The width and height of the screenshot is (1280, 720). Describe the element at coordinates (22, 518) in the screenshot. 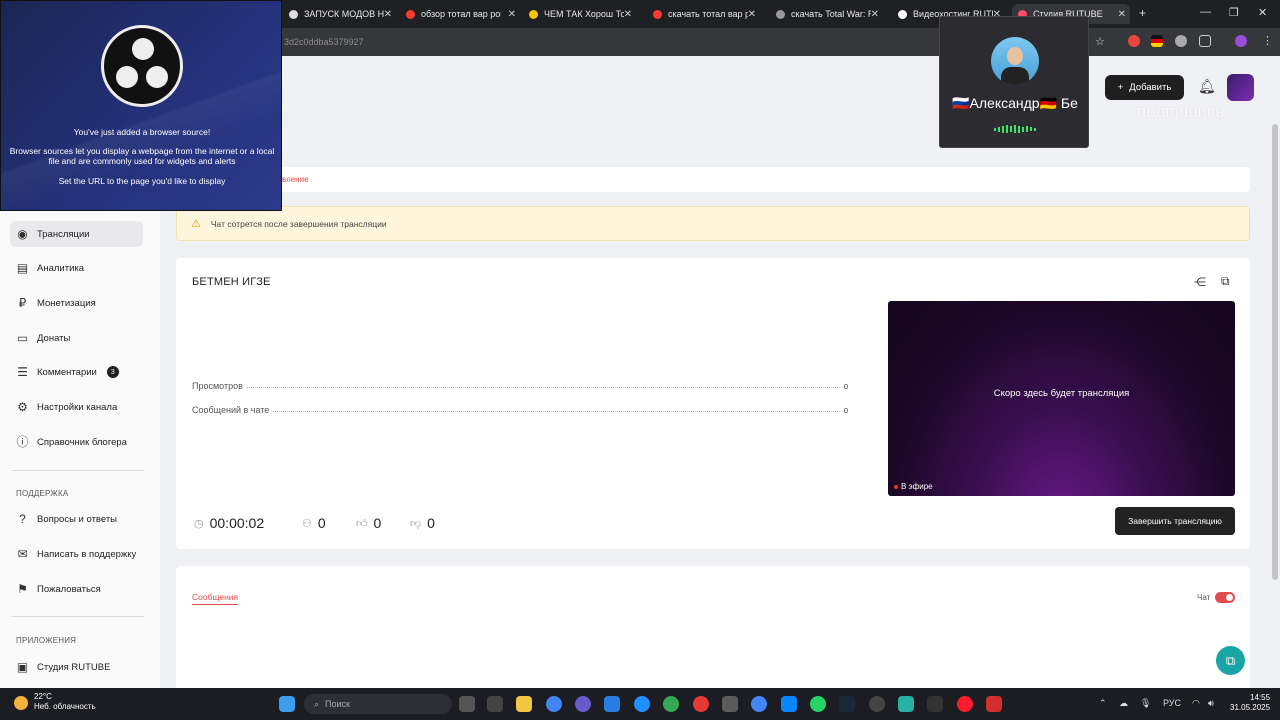

I see `question-icon: ?` at that location.